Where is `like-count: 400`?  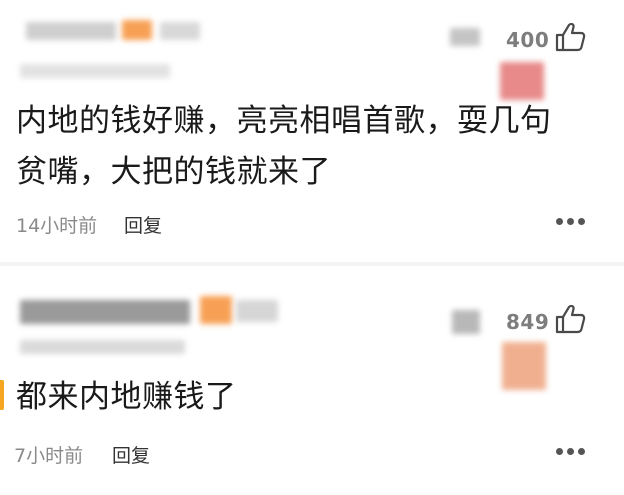
like-count: 400 is located at coordinates (528, 40).